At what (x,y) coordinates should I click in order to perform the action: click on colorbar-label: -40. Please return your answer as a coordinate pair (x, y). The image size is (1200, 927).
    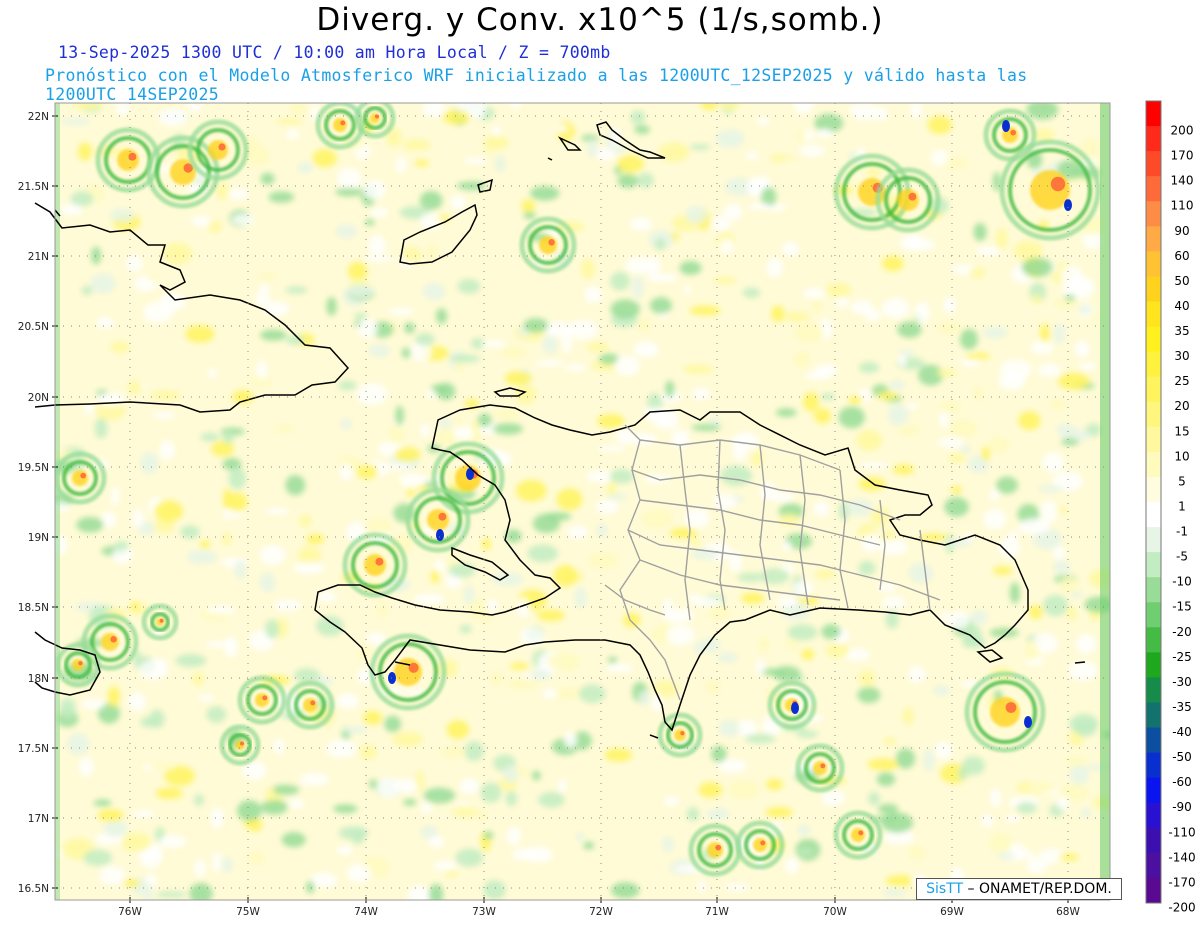
    Looking at the image, I should click on (1182, 732).